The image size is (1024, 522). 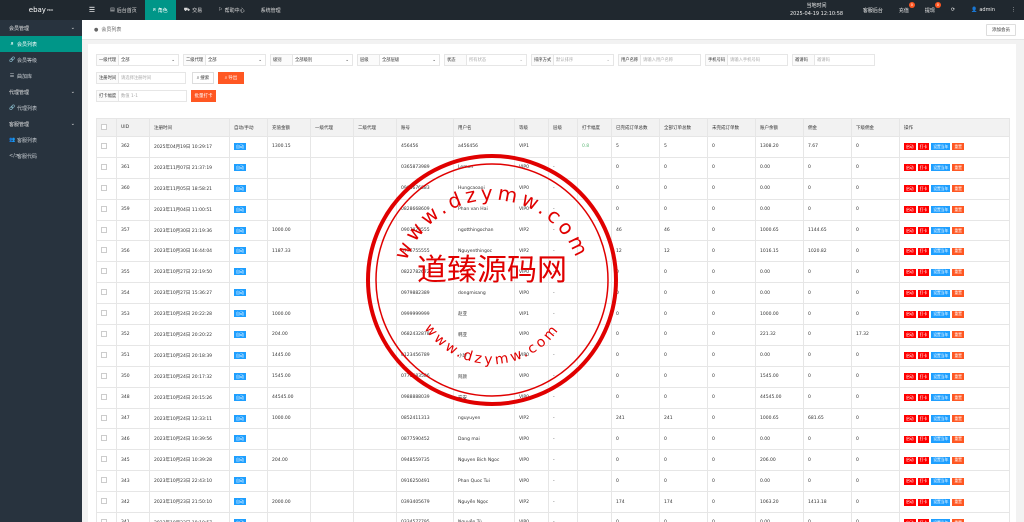 I want to click on sidebar-item: 🔗 代理列表, so click(x=41, y=108).